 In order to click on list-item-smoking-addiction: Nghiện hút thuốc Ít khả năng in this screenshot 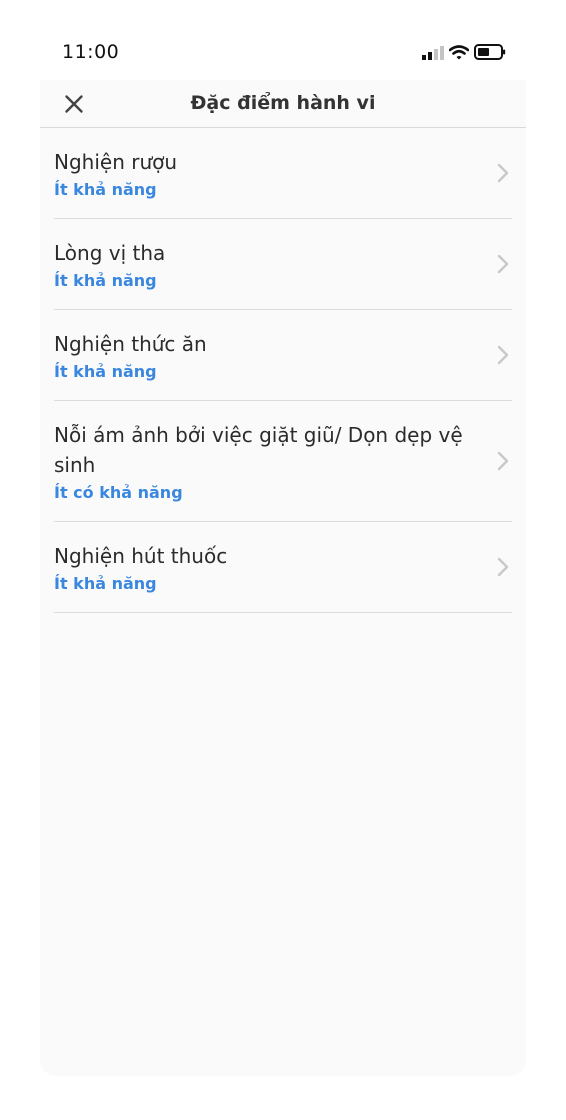, I will do `click(283, 567)`.